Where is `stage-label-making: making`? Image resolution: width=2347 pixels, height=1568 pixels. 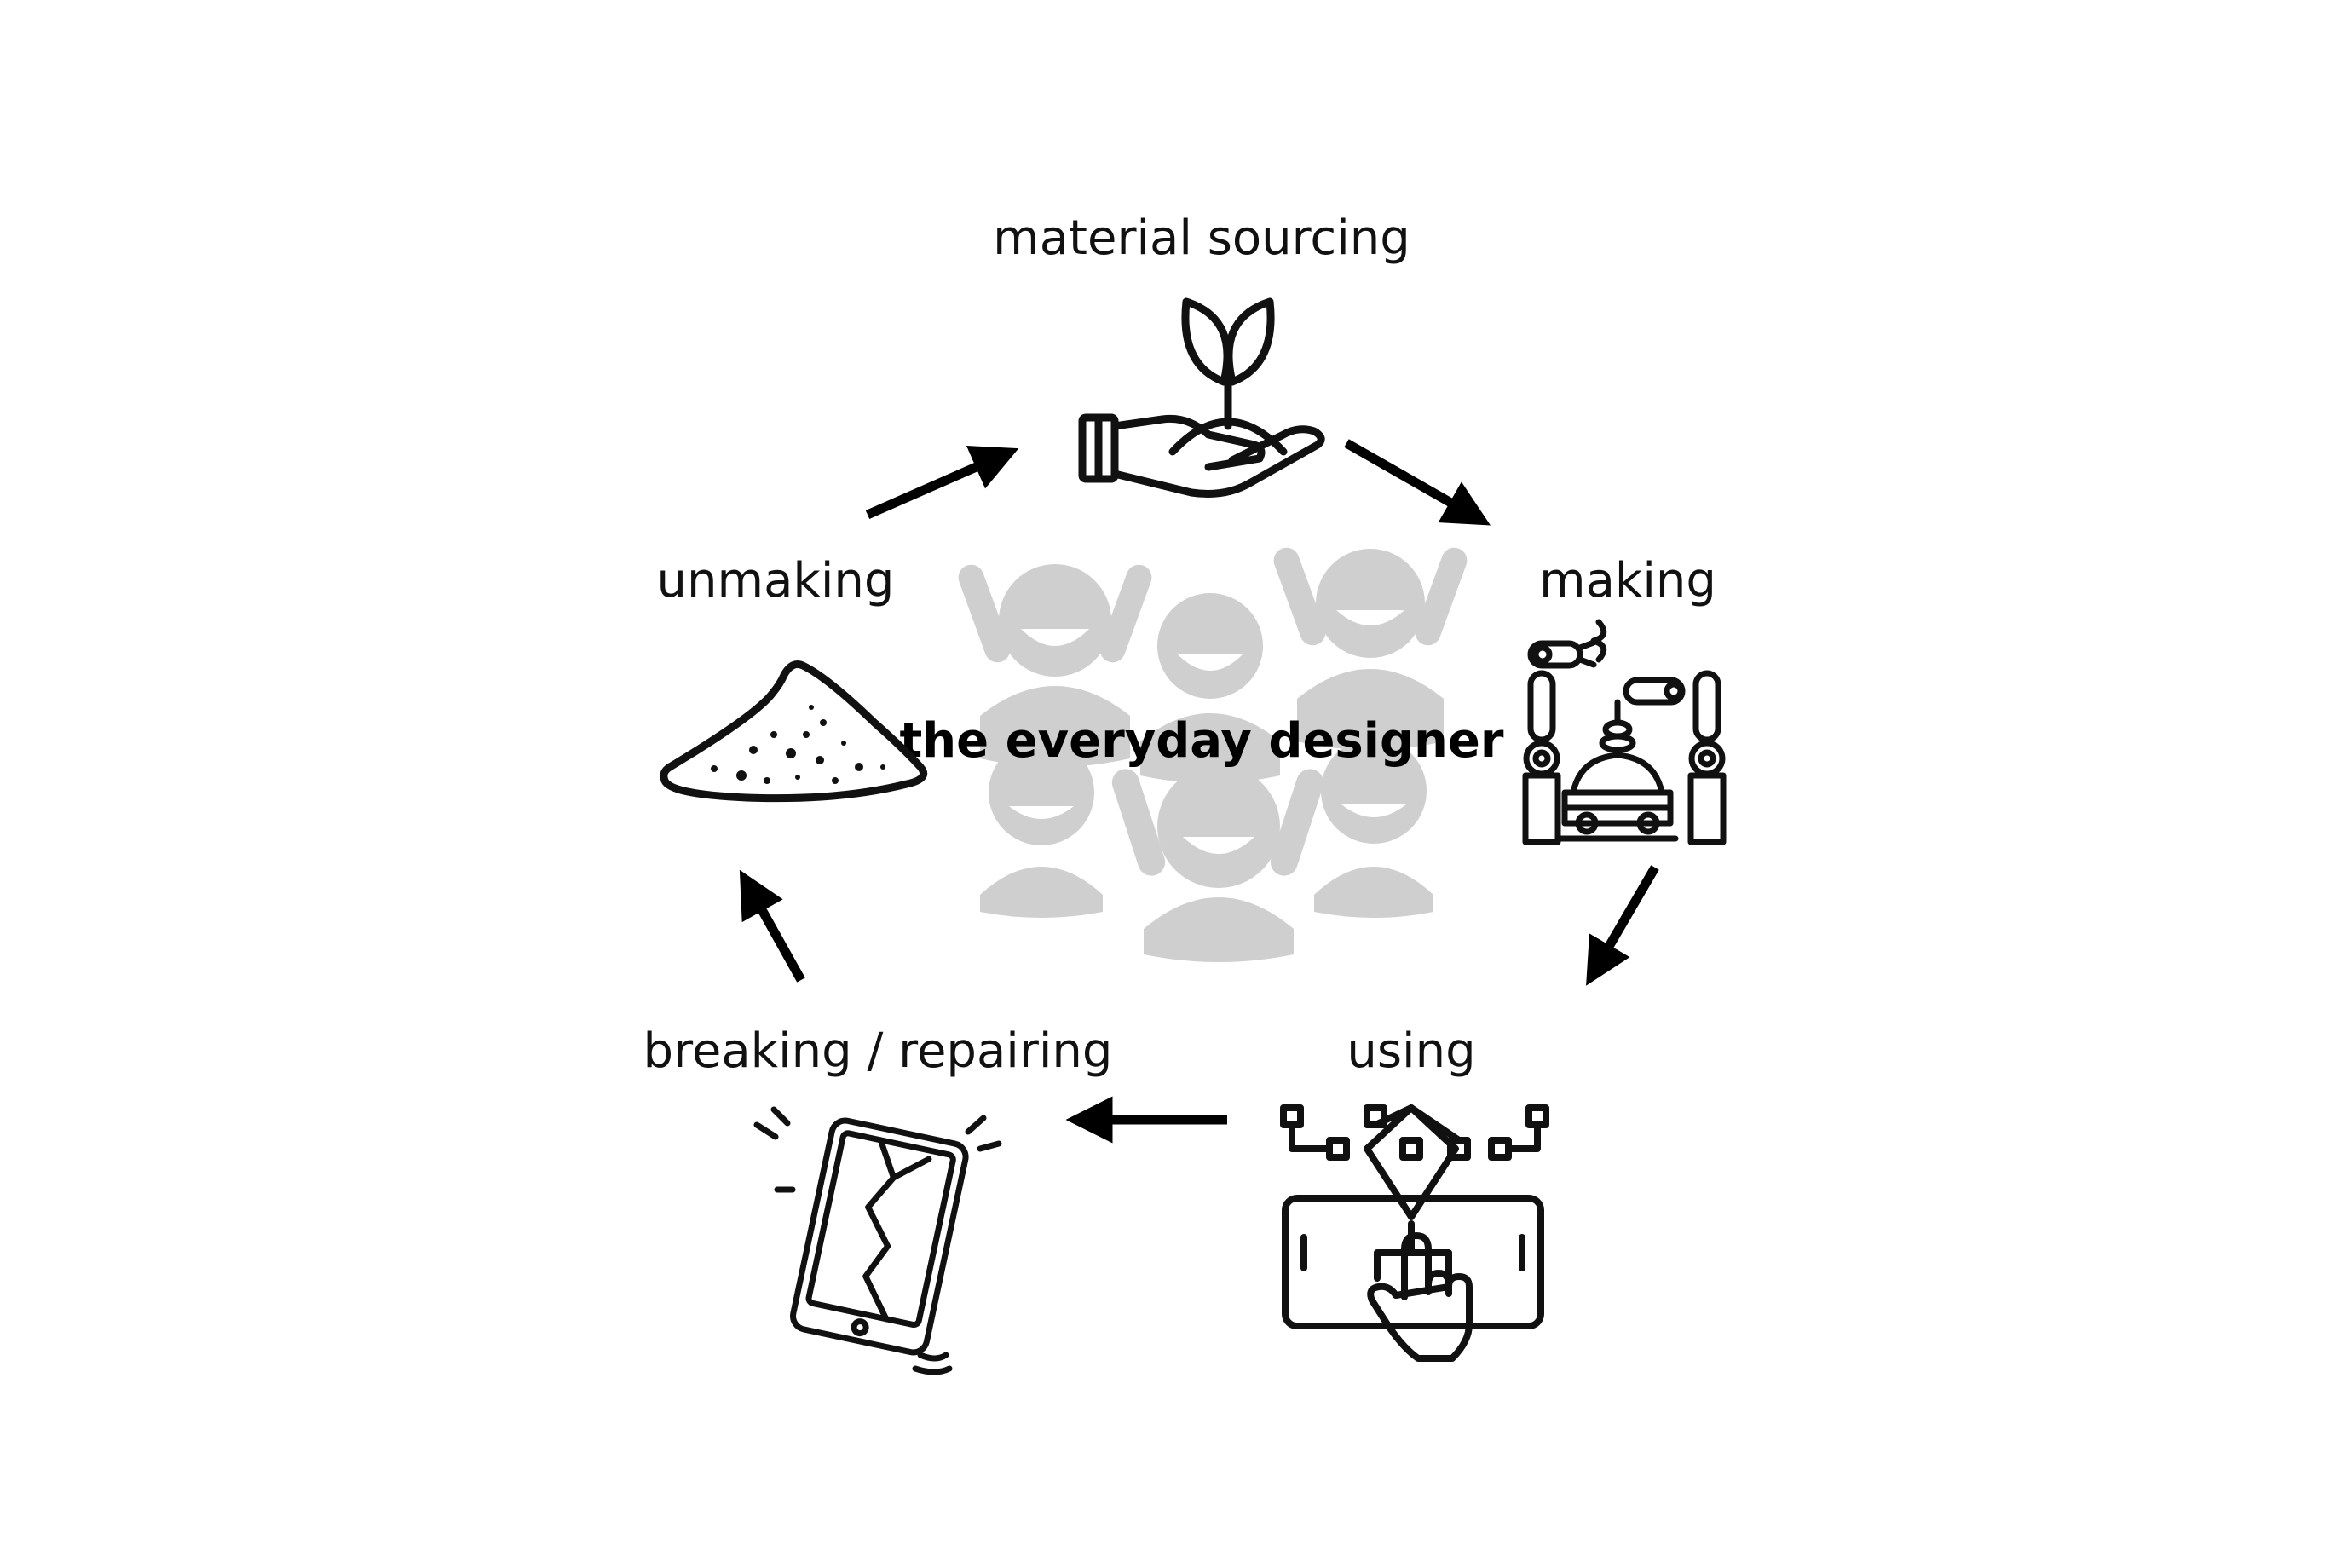
stage-label-making: making is located at coordinates (1627, 580).